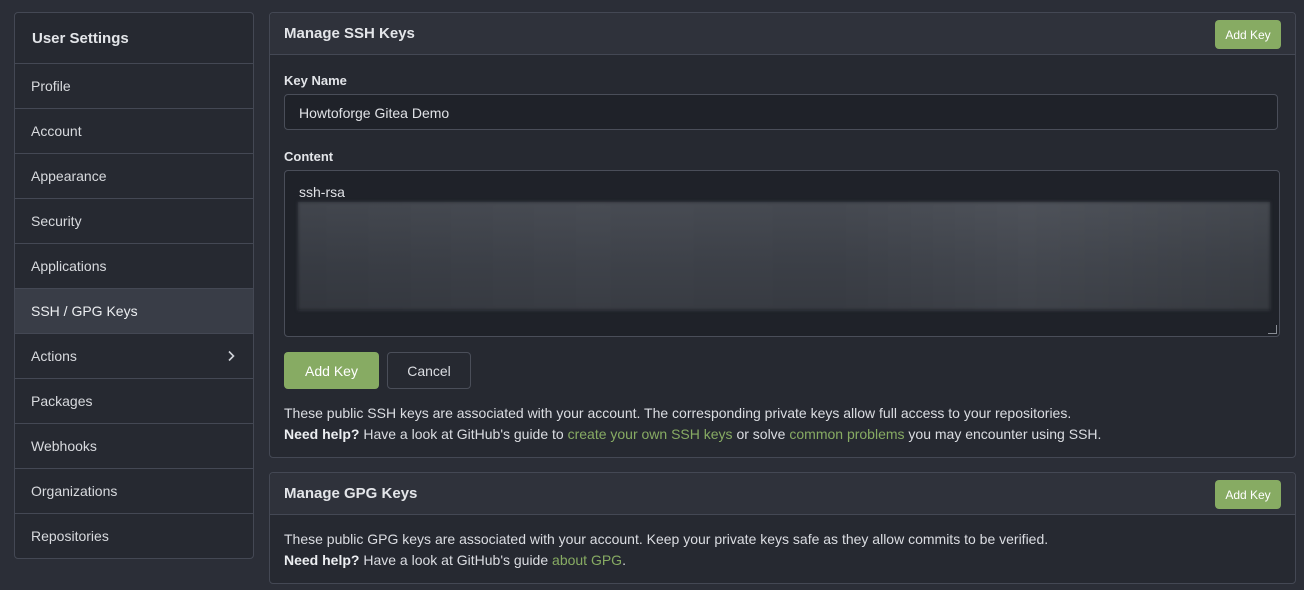  Describe the element at coordinates (134, 131) in the screenshot. I see `sidebar-item-account: Account` at that location.